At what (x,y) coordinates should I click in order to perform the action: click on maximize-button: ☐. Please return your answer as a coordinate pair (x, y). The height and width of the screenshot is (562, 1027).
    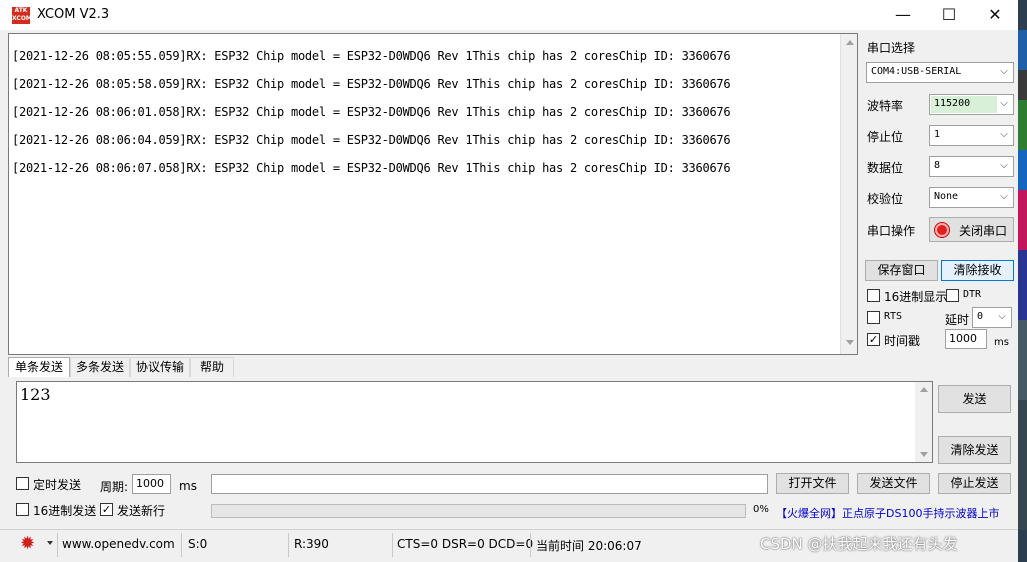
    Looking at the image, I should click on (949, 15).